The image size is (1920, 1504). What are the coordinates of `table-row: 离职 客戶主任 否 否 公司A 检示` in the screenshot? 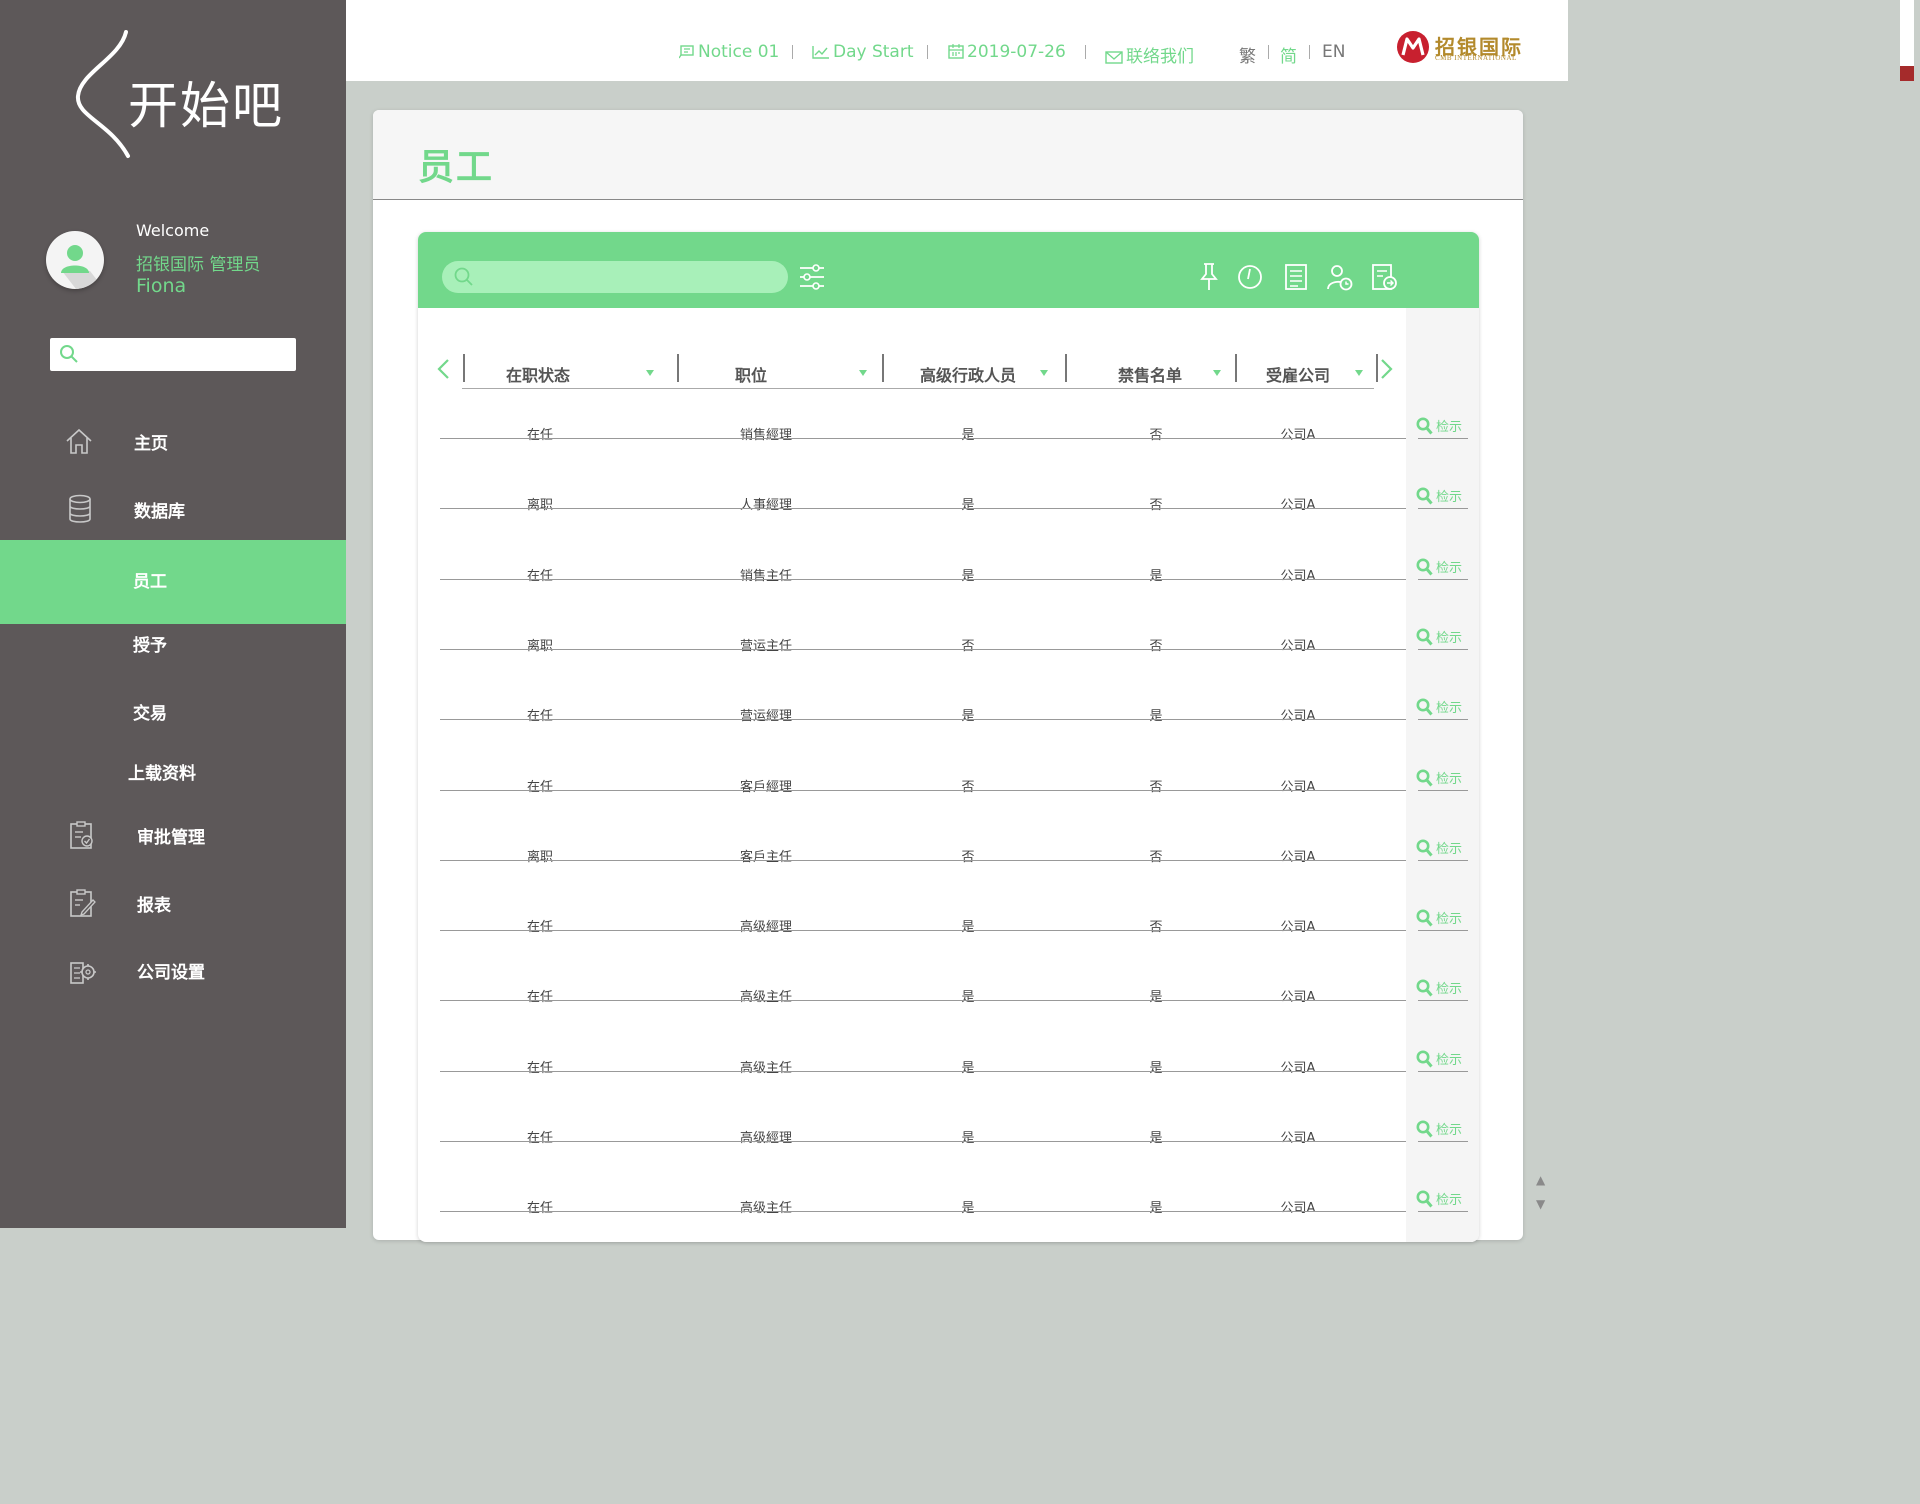 It's located at (948, 851).